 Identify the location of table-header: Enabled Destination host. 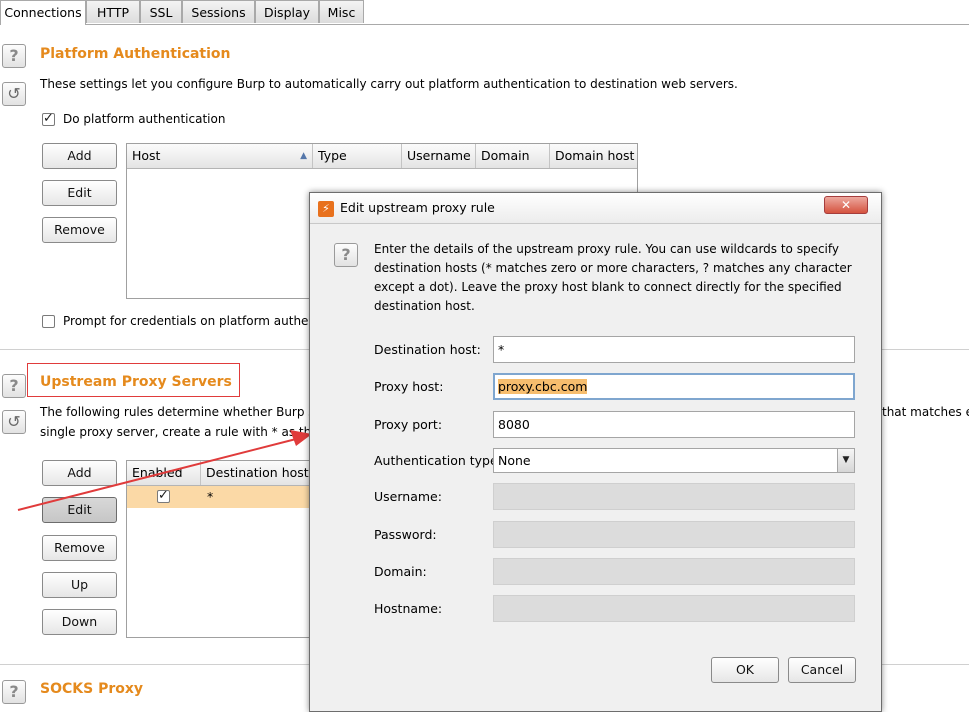
(226, 473).